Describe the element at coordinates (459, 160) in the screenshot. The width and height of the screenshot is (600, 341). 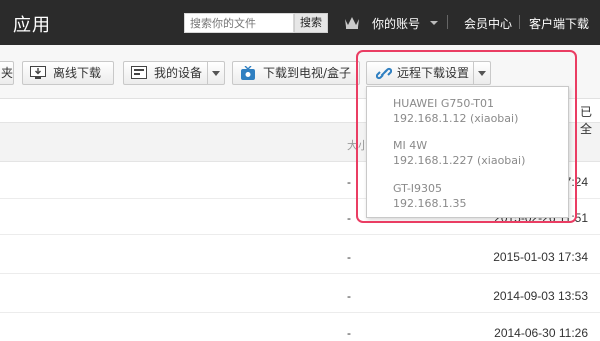
I see `device-address: 192.168.1.227 (xiaobai)` at that location.